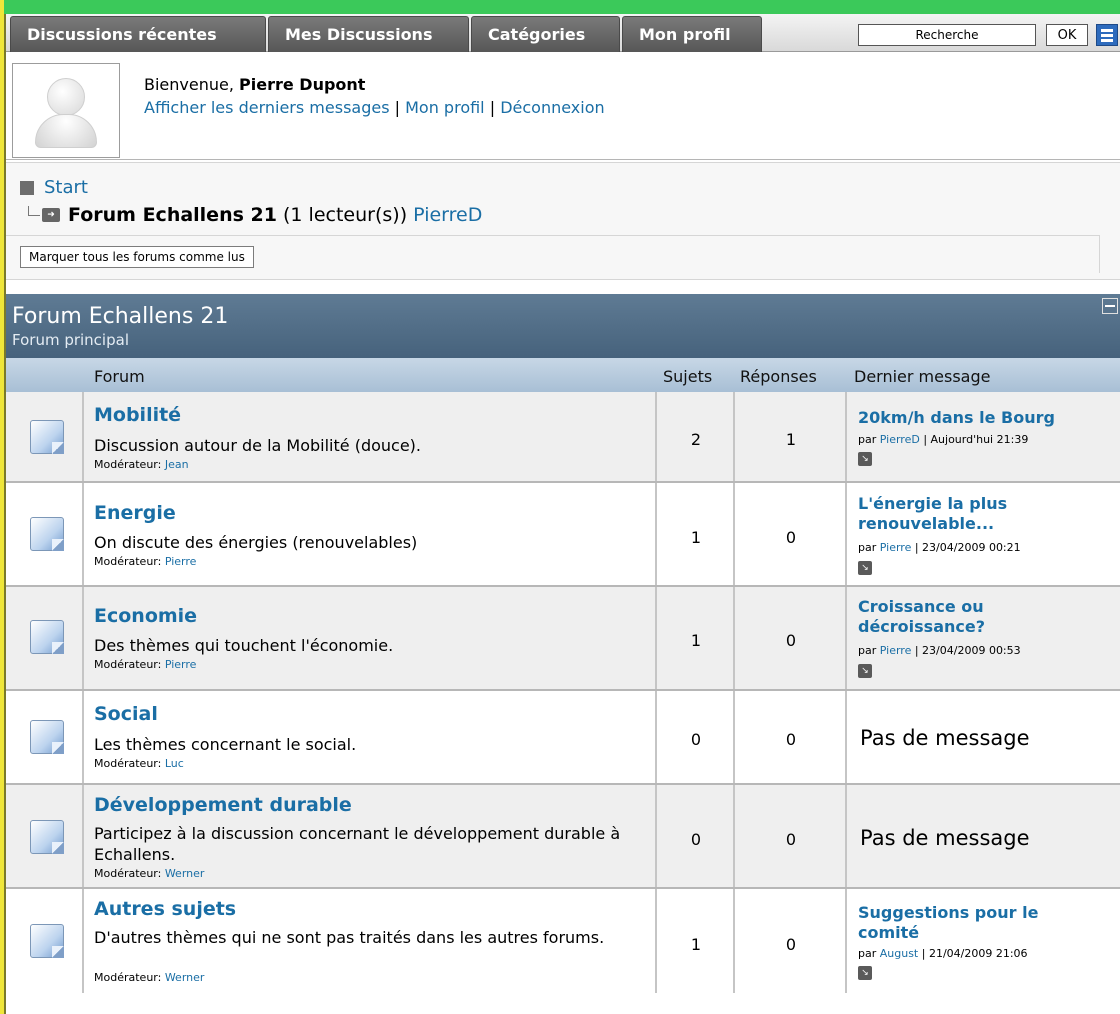  I want to click on breadcrumb-start: Start, so click(54, 187).